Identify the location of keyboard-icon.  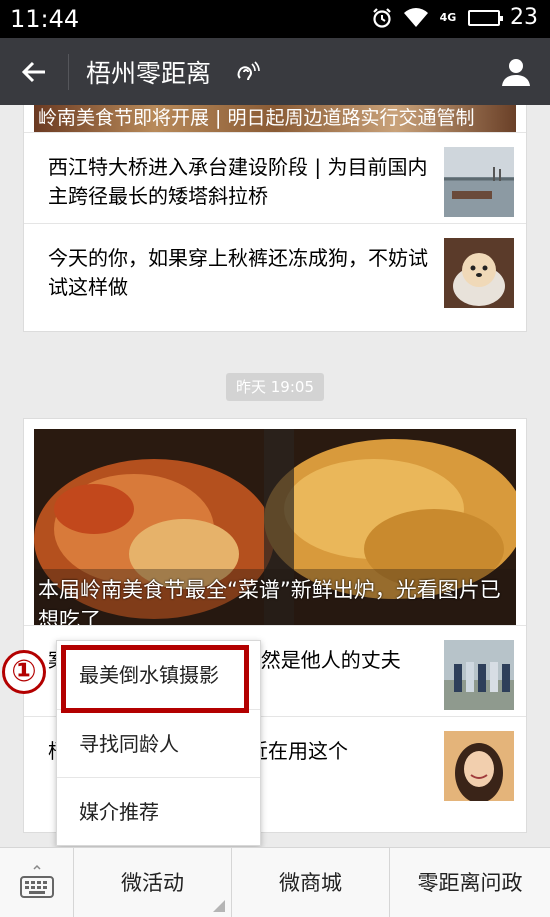
(36, 881).